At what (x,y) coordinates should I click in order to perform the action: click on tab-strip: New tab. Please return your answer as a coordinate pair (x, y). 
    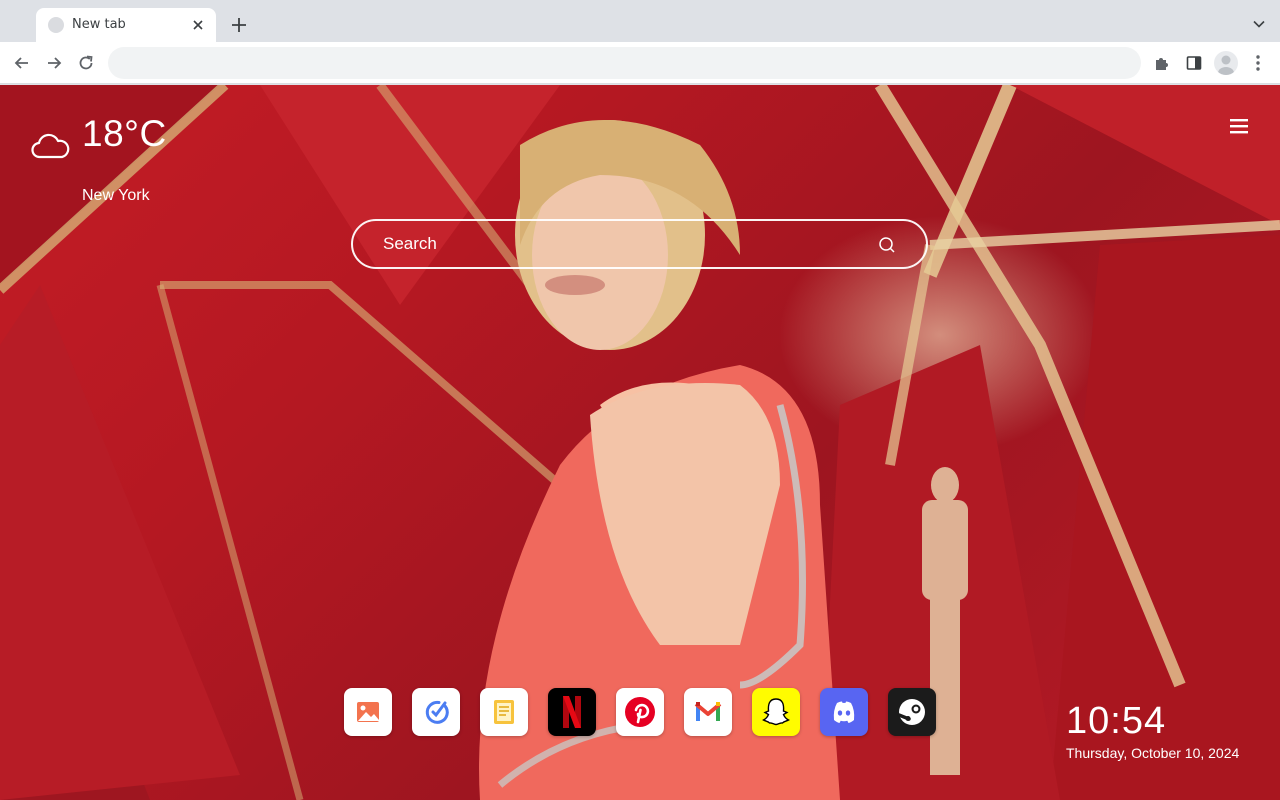
    Looking at the image, I should click on (640, 21).